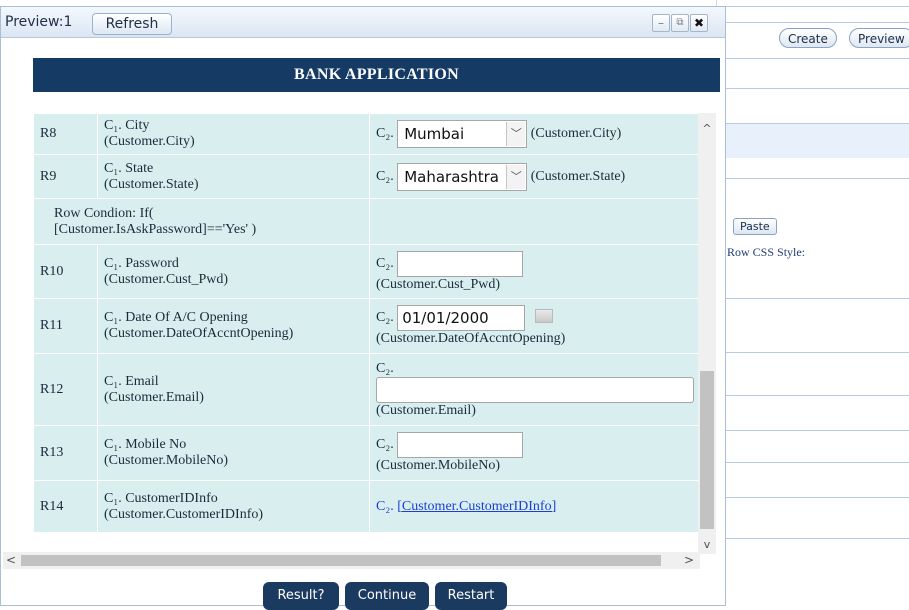 The image size is (909, 610). I want to click on minimize-icon: –, so click(661, 23).